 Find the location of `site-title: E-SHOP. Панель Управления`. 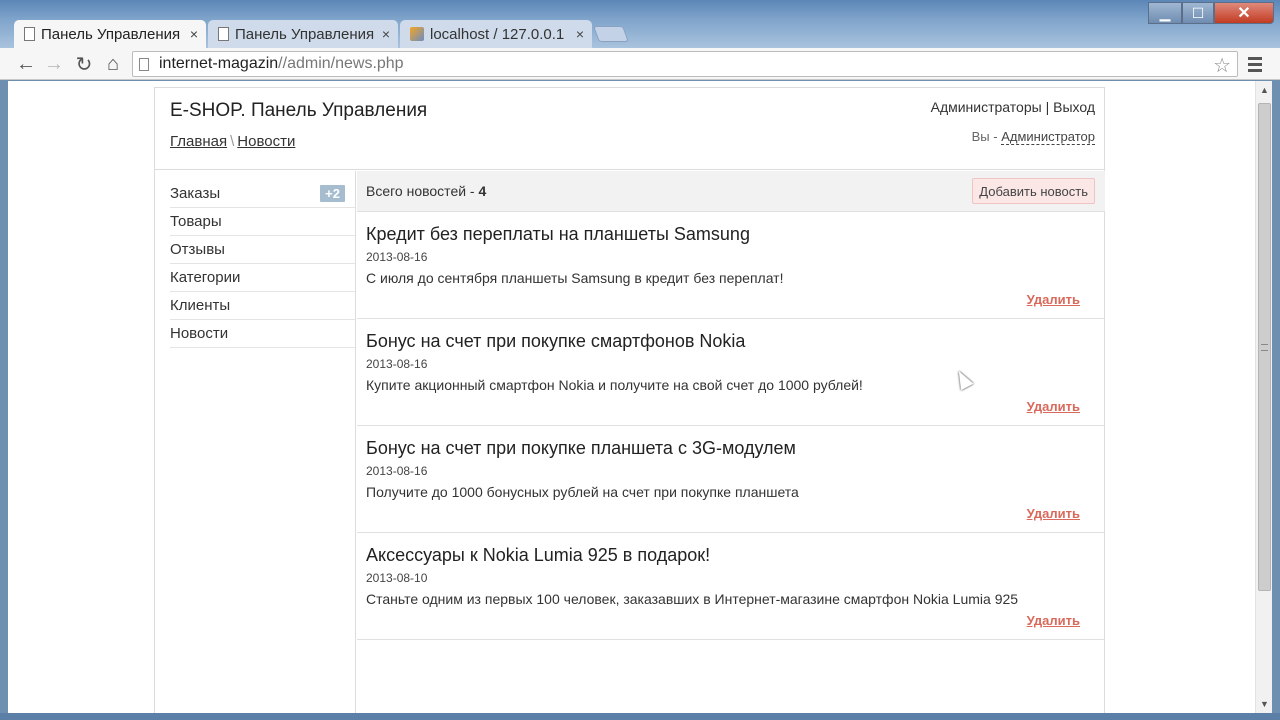

site-title: E-SHOP. Панель Управления is located at coordinates (299, 110).